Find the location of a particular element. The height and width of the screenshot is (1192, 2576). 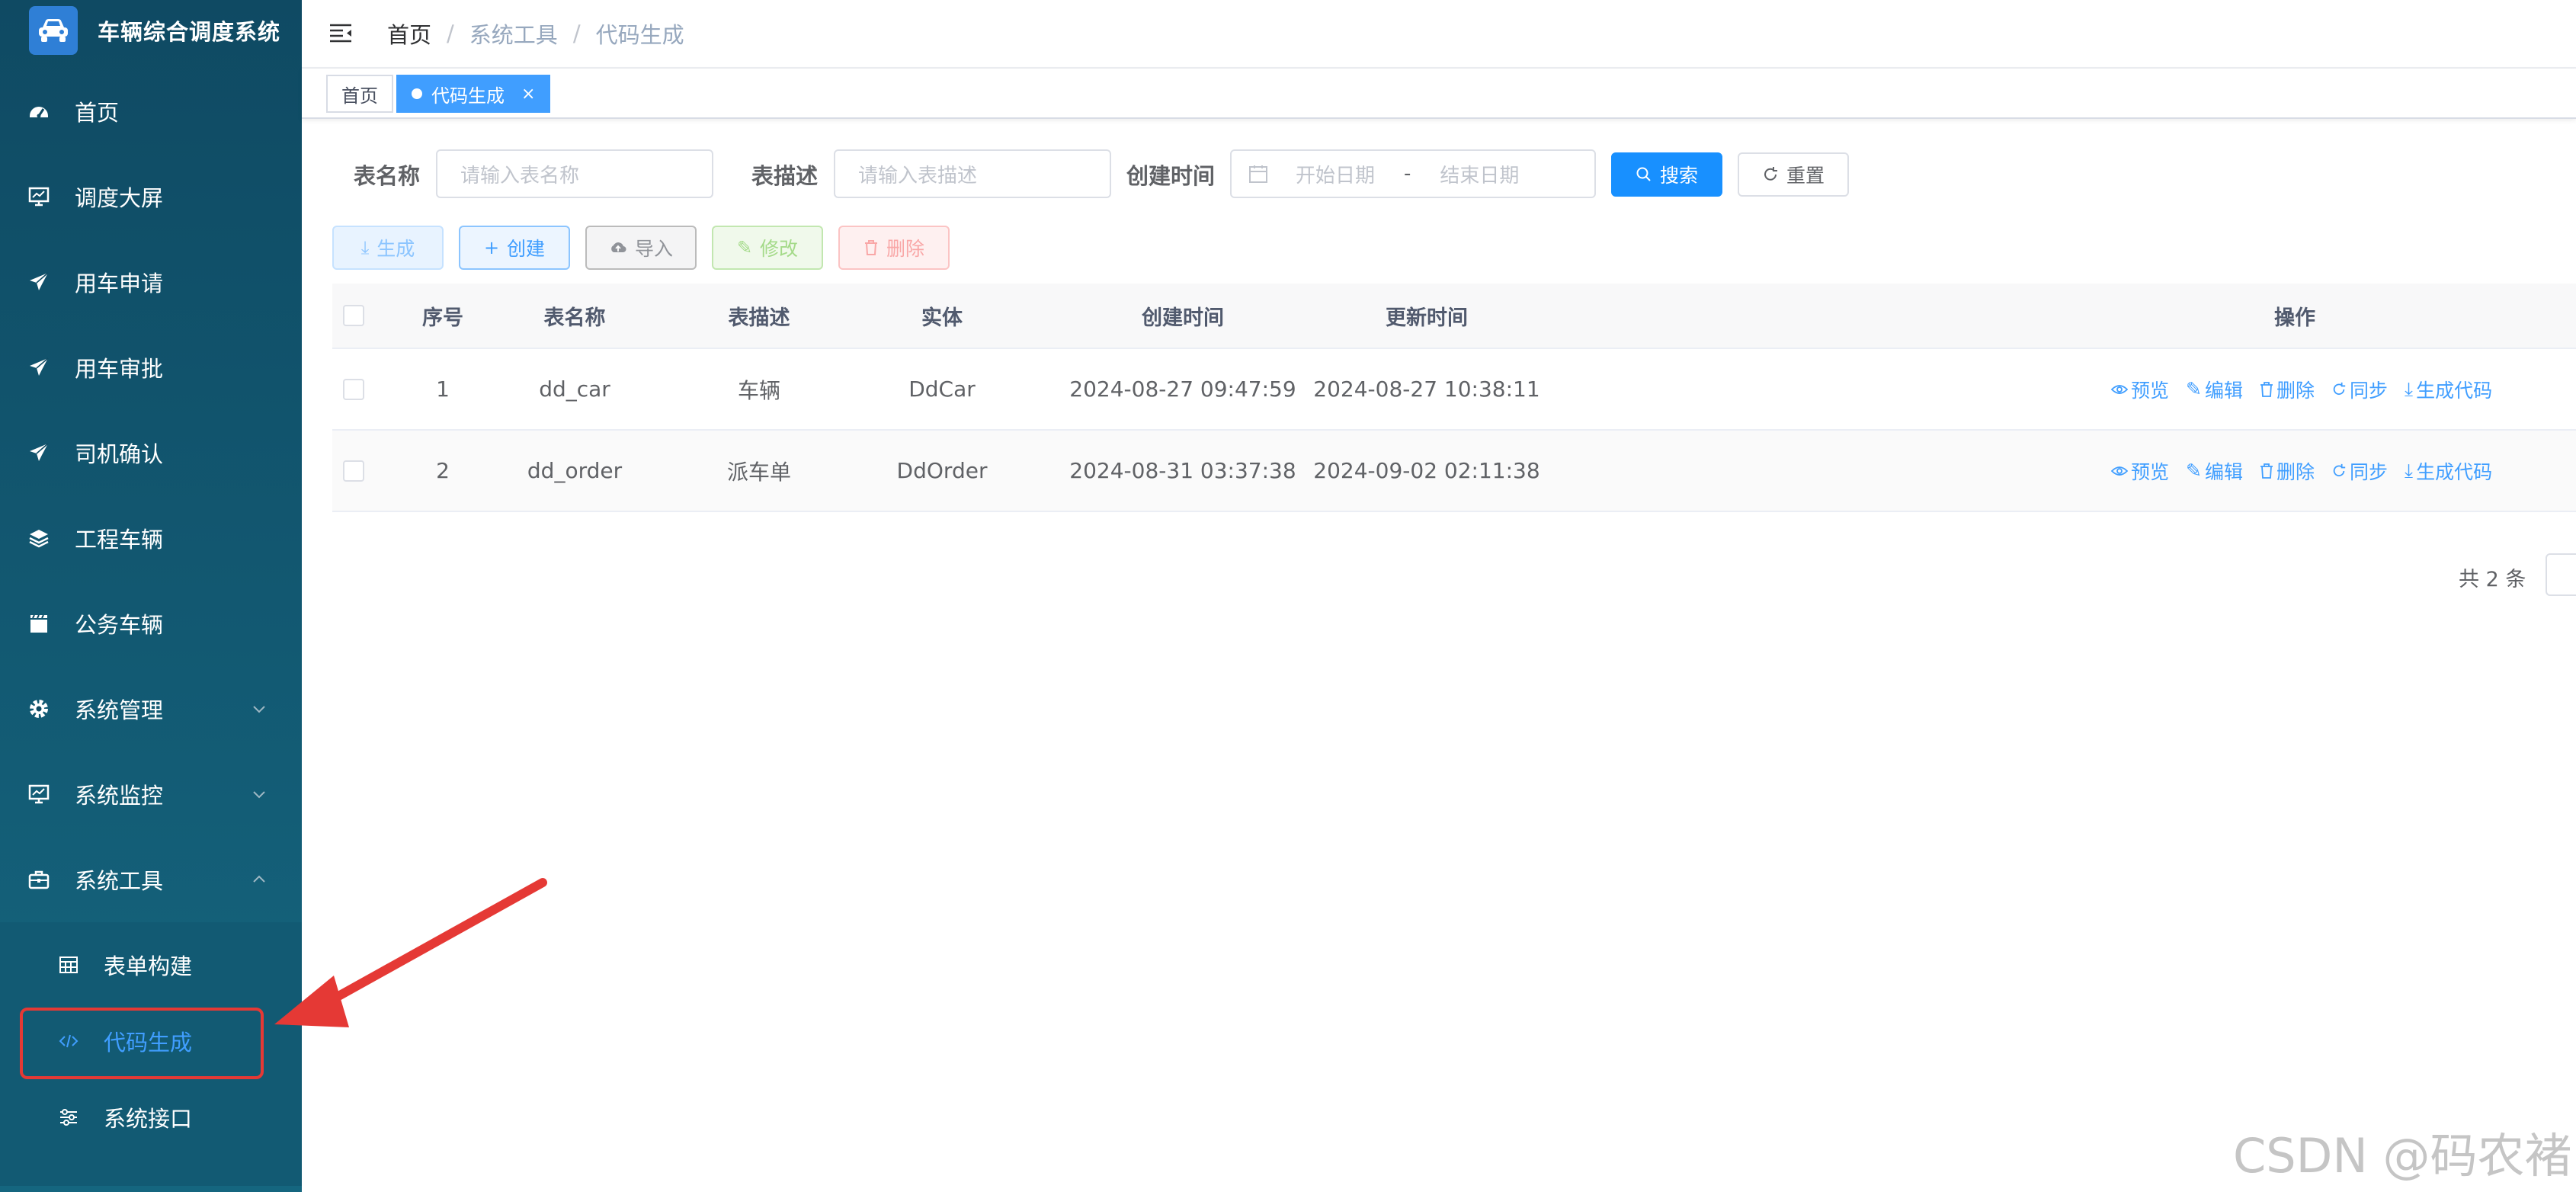

calendar-icon is located at coordinates (1258, 174).